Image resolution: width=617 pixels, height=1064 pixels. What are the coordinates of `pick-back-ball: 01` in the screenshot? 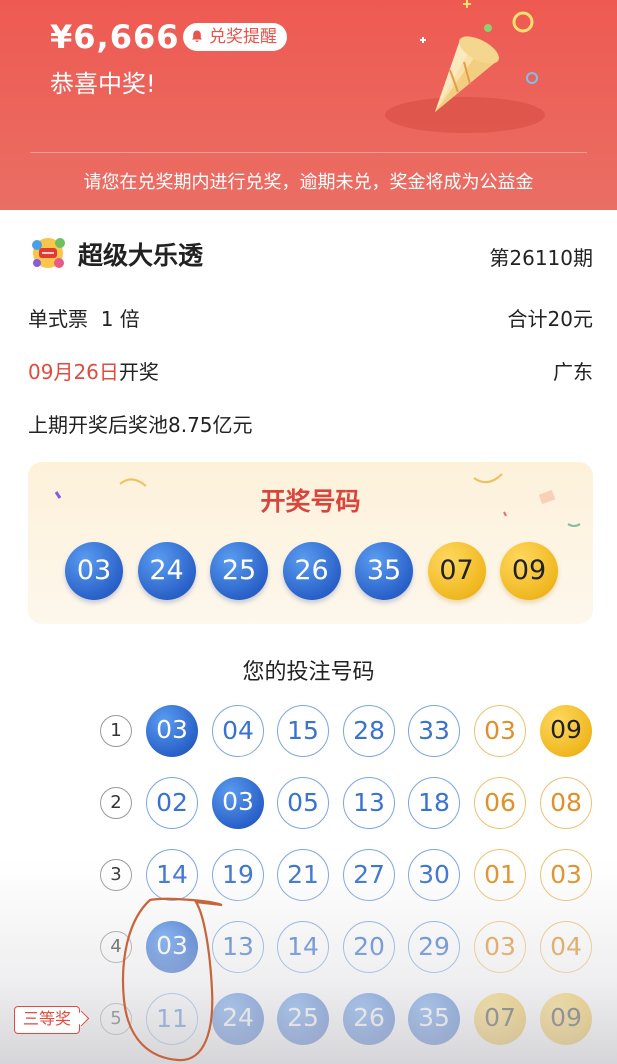 It's located at (500, 875).